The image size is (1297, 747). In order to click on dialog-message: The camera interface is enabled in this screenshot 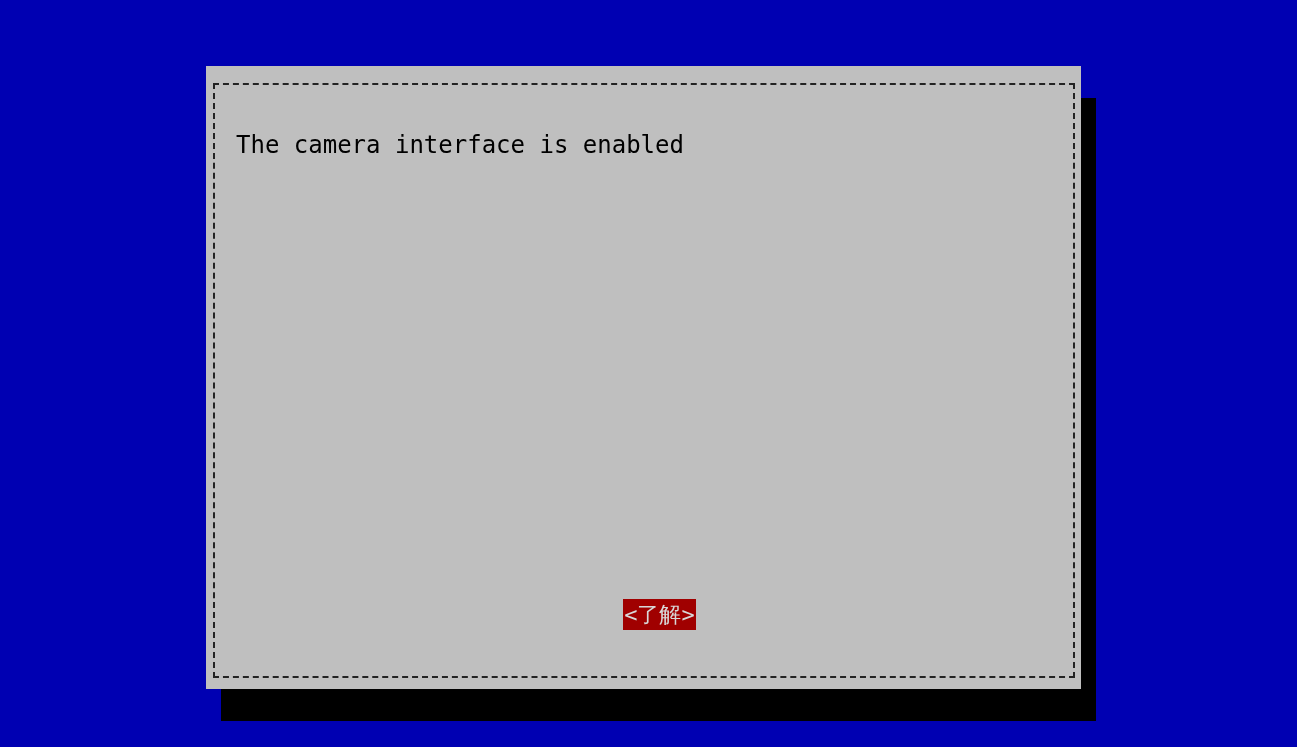, I will do `click(460, 145)`.